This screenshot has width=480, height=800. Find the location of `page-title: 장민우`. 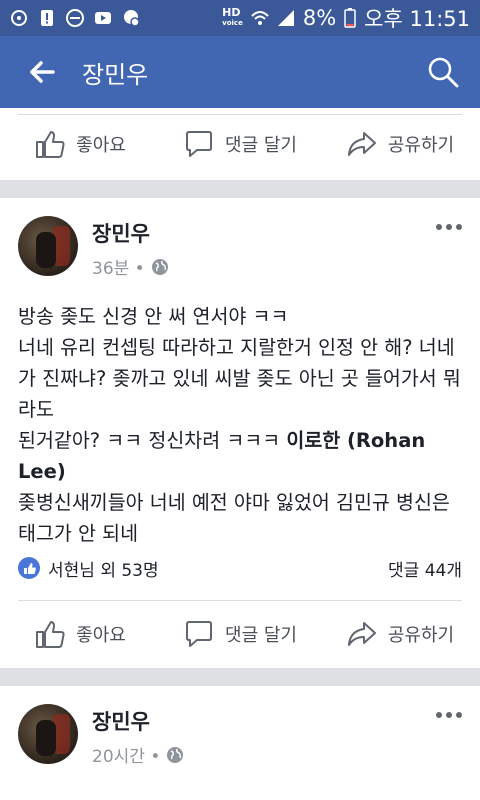

page-title: 장민우 is located at coordinates (115, 74).